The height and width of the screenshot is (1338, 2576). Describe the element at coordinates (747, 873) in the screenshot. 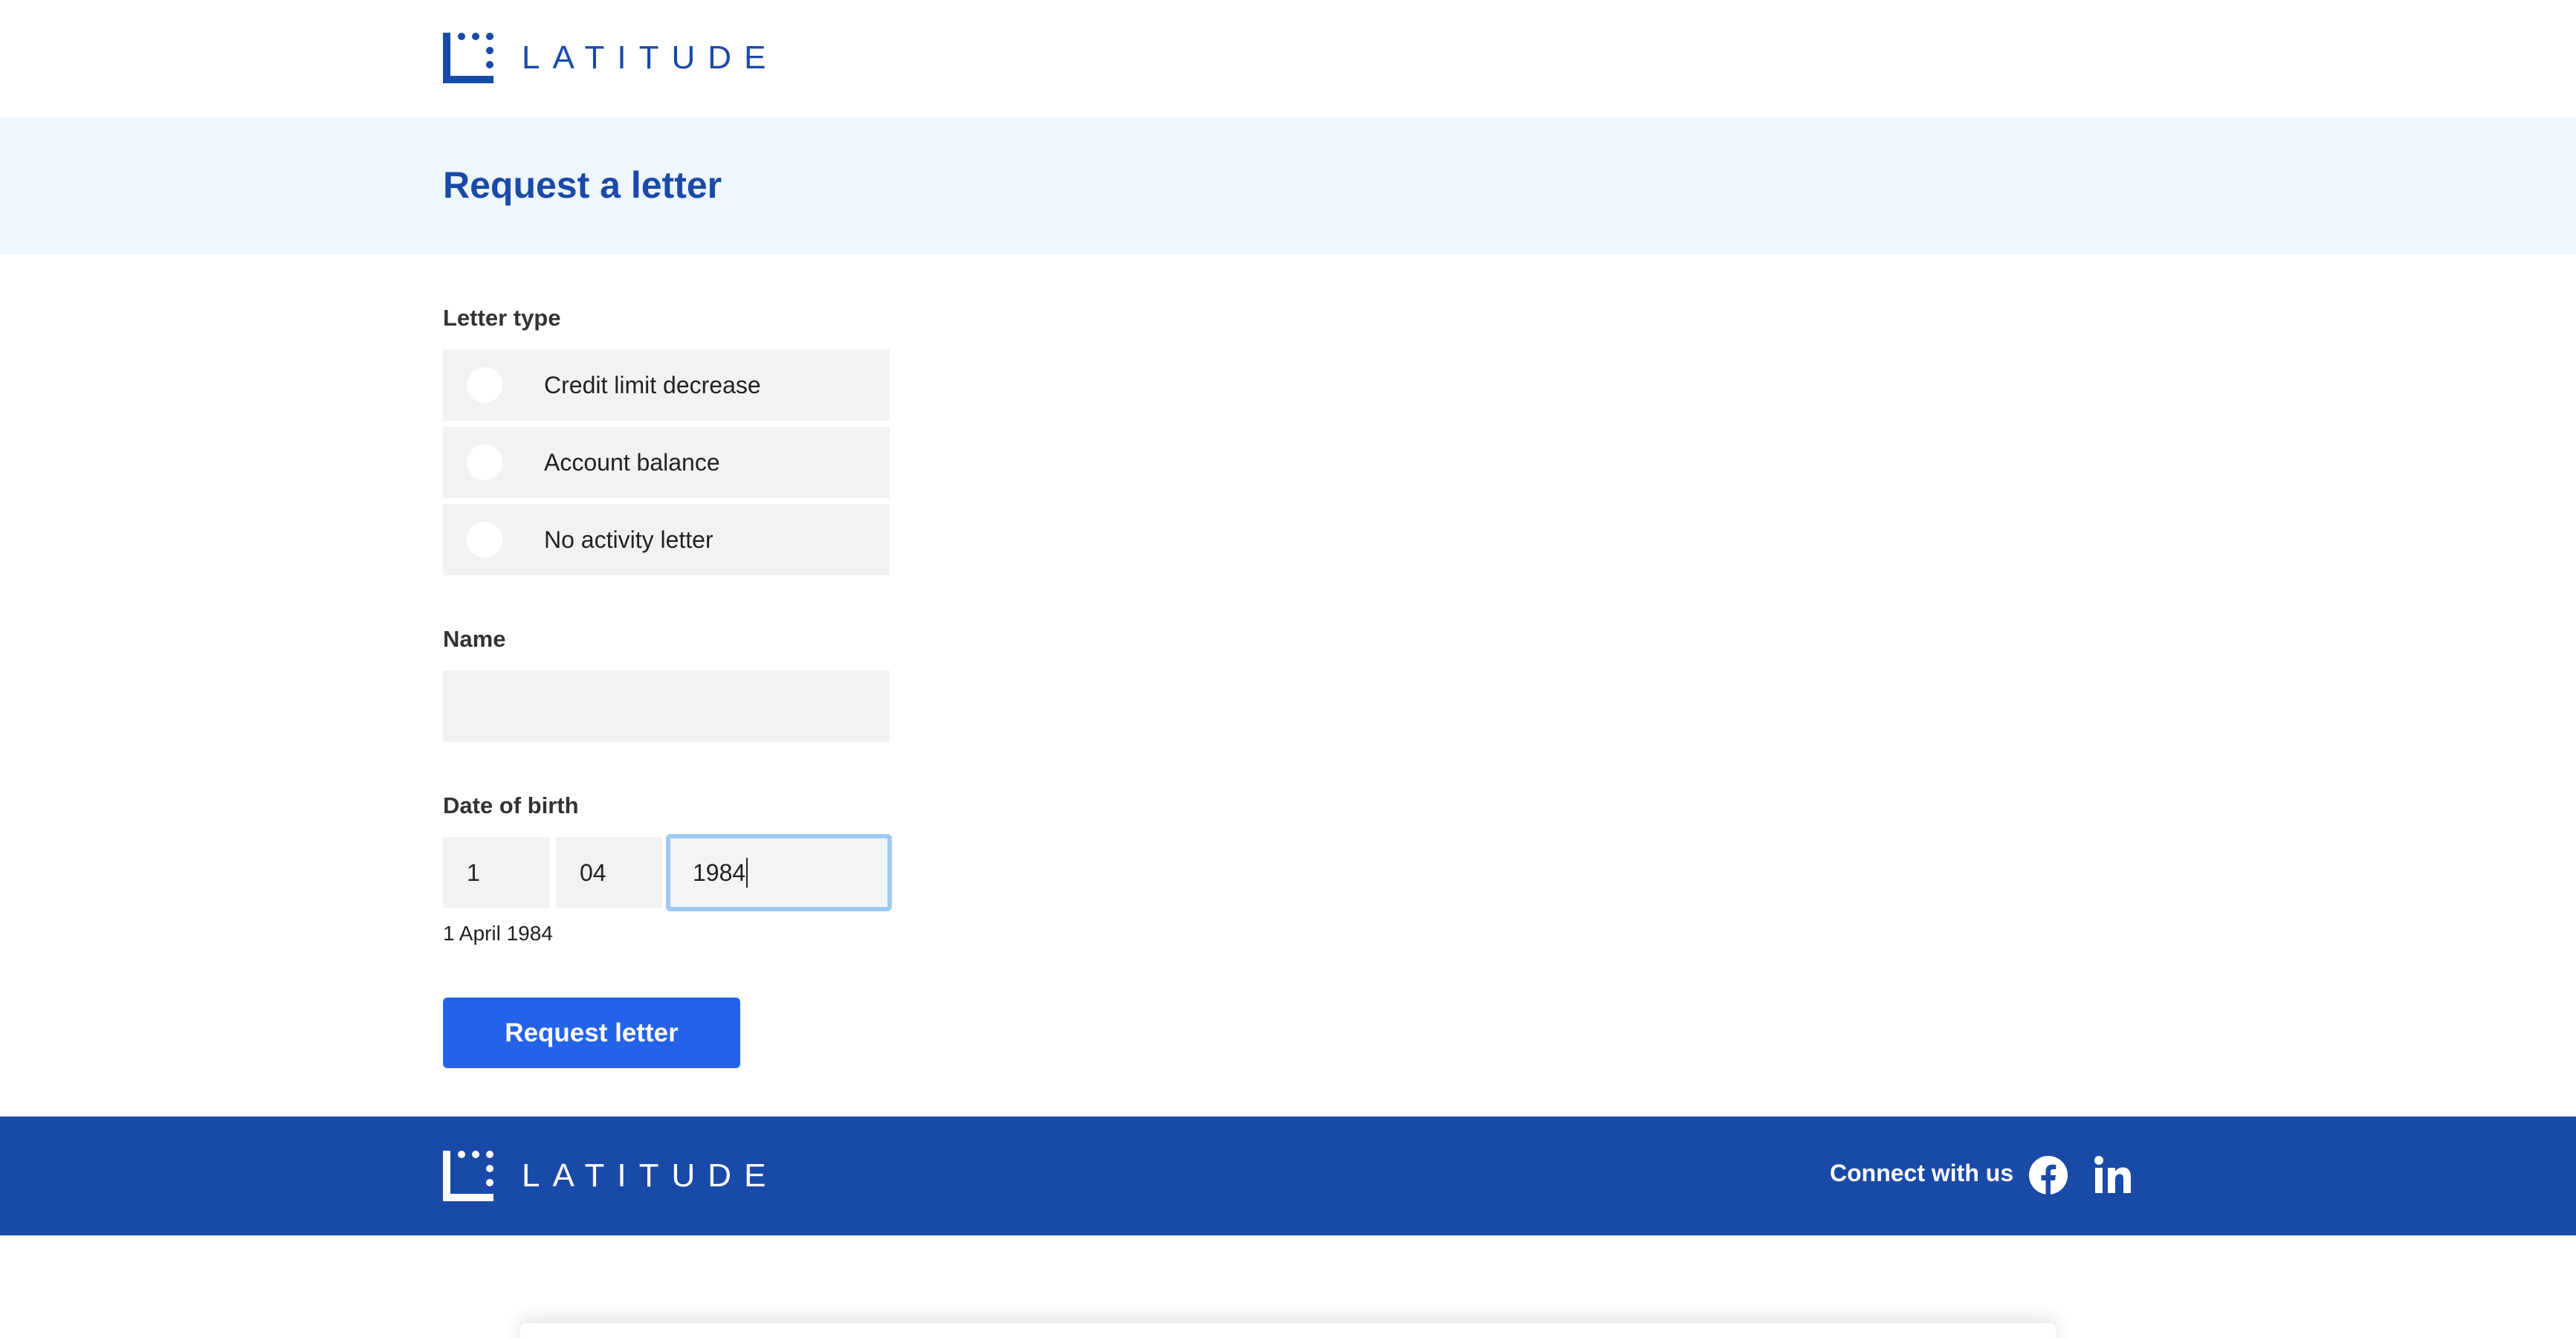

I see `text-caret` at that location.